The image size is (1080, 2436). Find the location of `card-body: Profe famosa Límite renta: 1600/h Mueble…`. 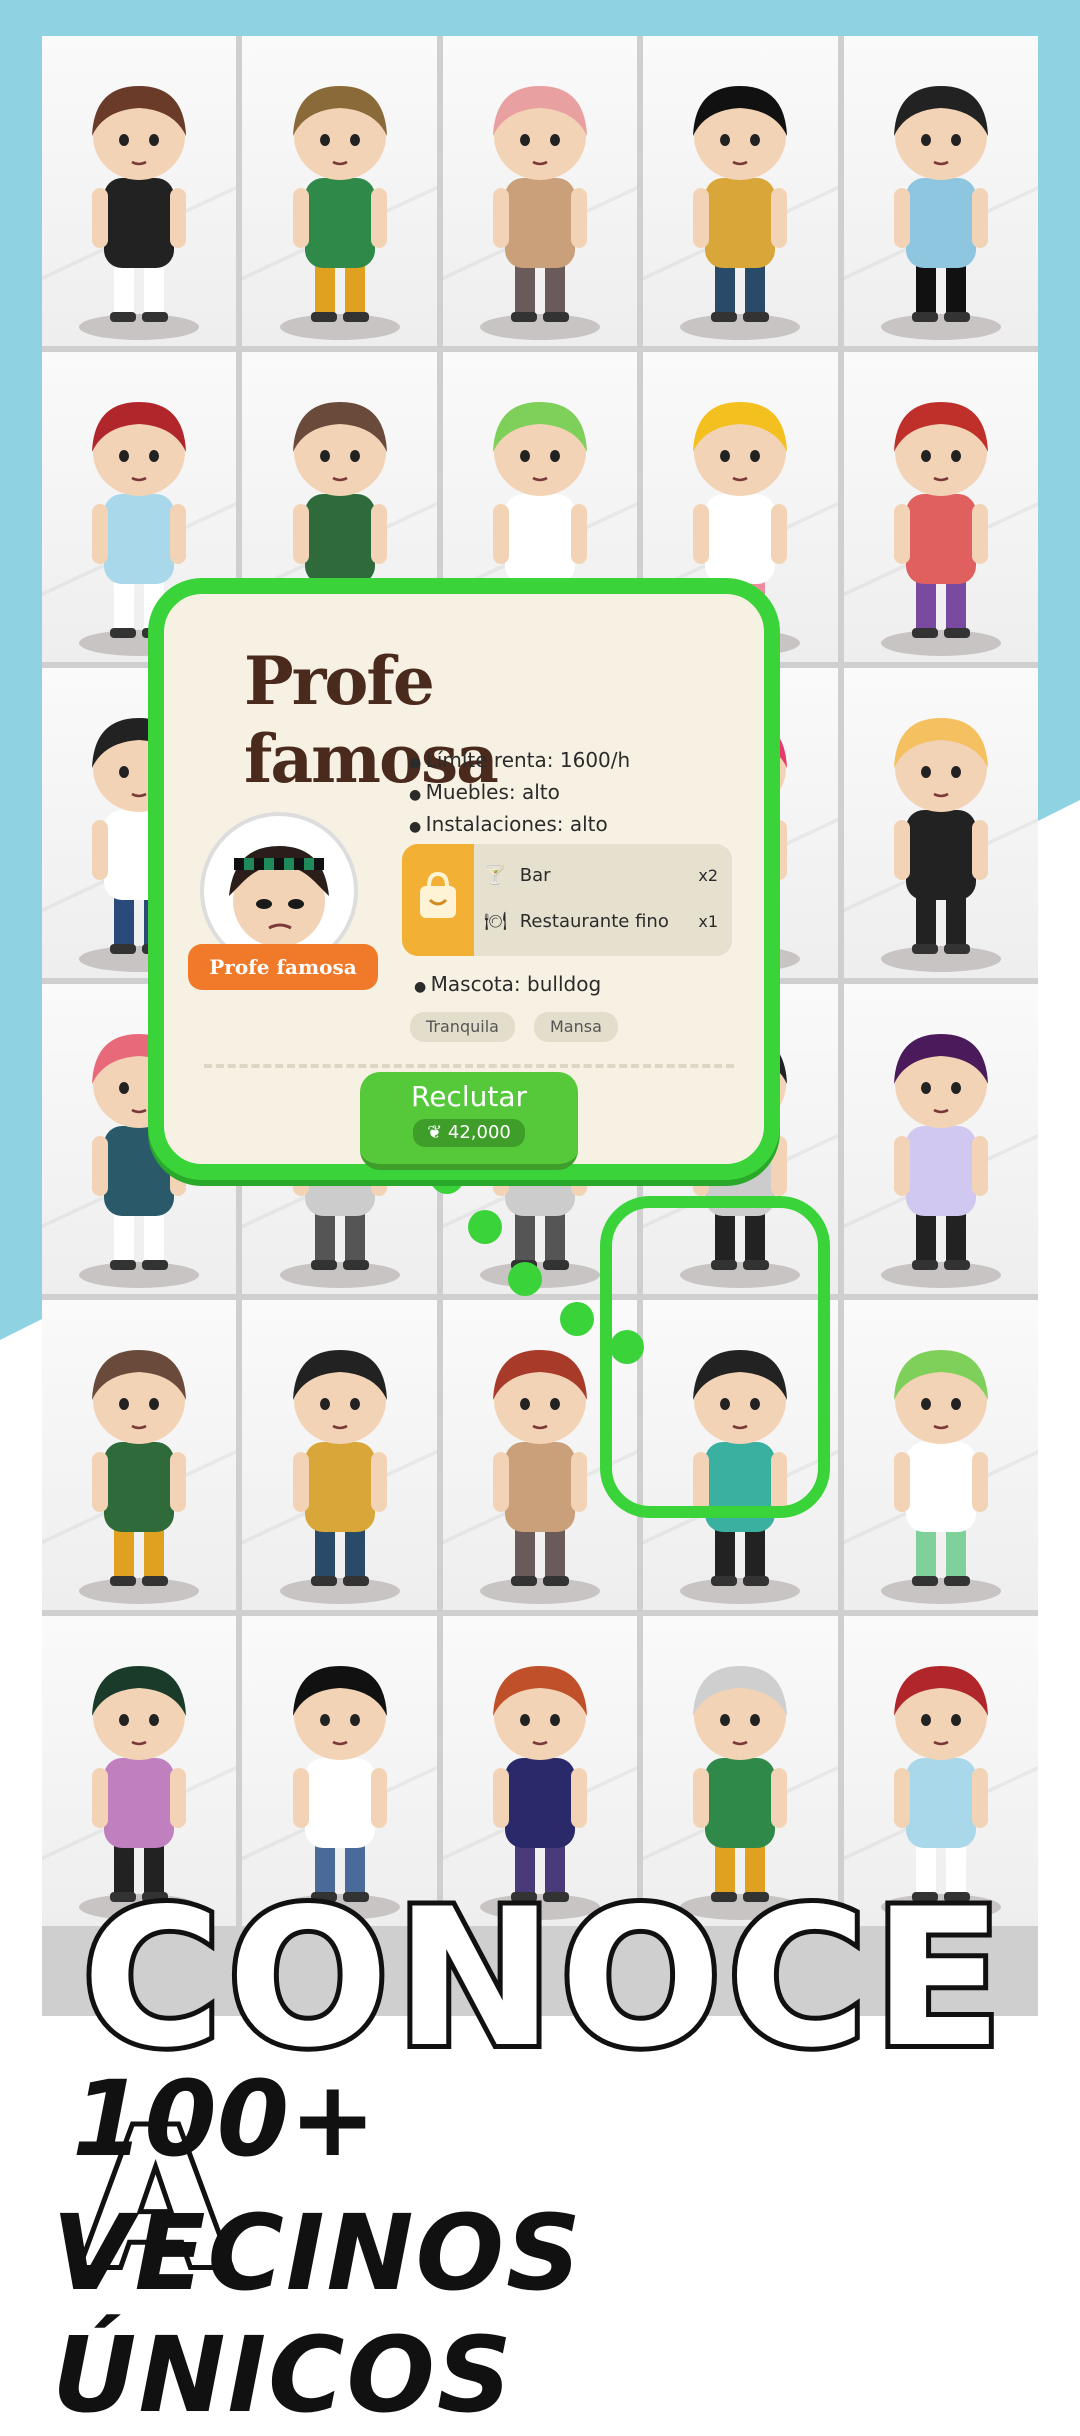

card-body: Profe famosa Límite renta: 1600/h Mueble… is located at coordinates (464, 879).